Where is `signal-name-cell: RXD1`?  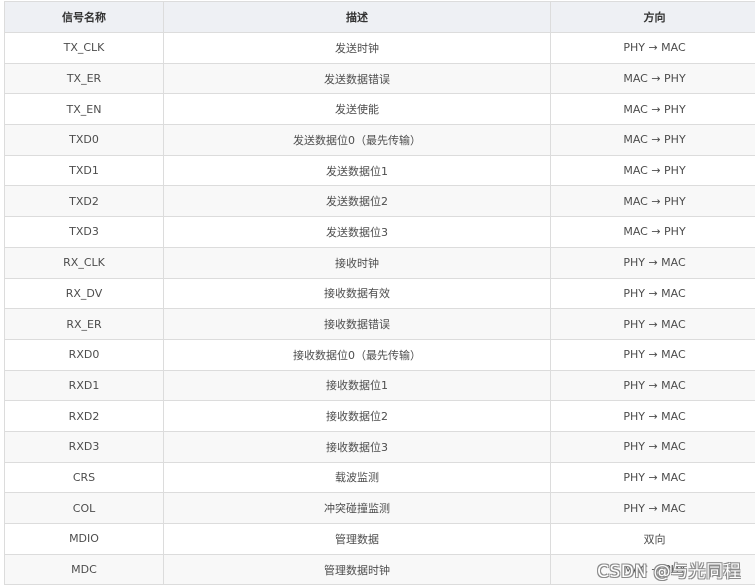 signal-name-cell: RXD1 is located at coordinates (84, 385).